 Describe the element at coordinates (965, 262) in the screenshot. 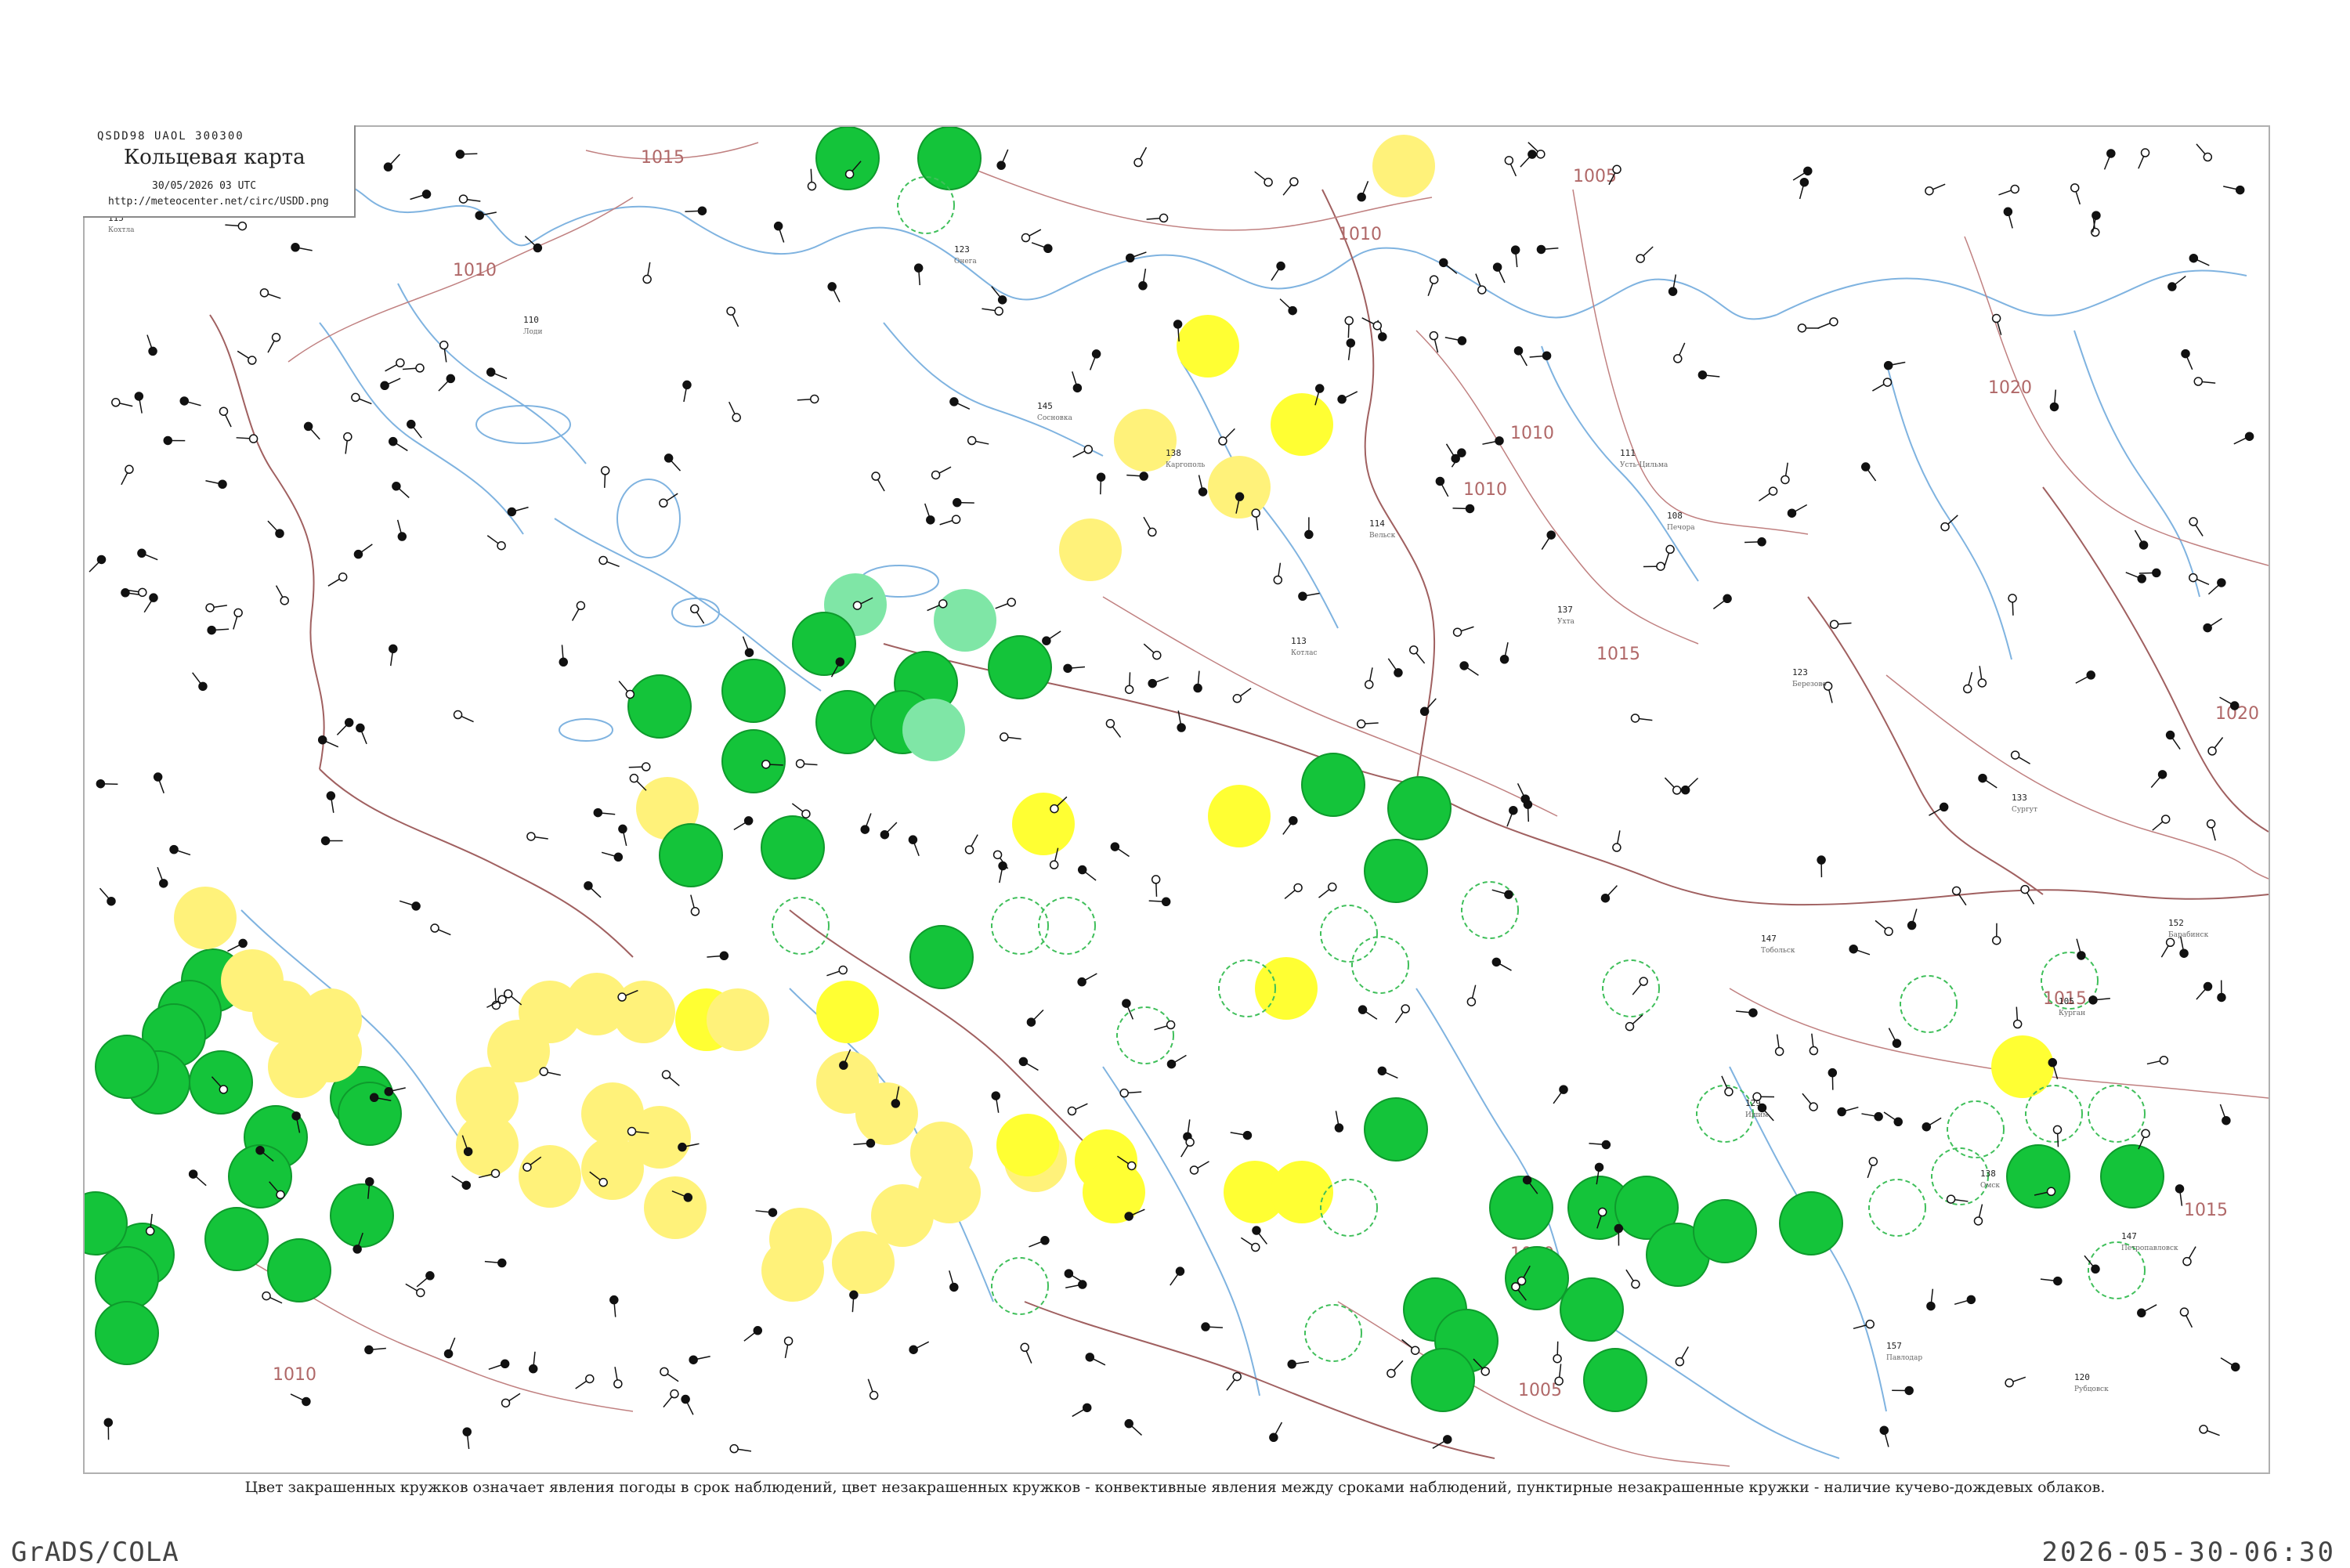

I see `station-name: Онега` at that location.